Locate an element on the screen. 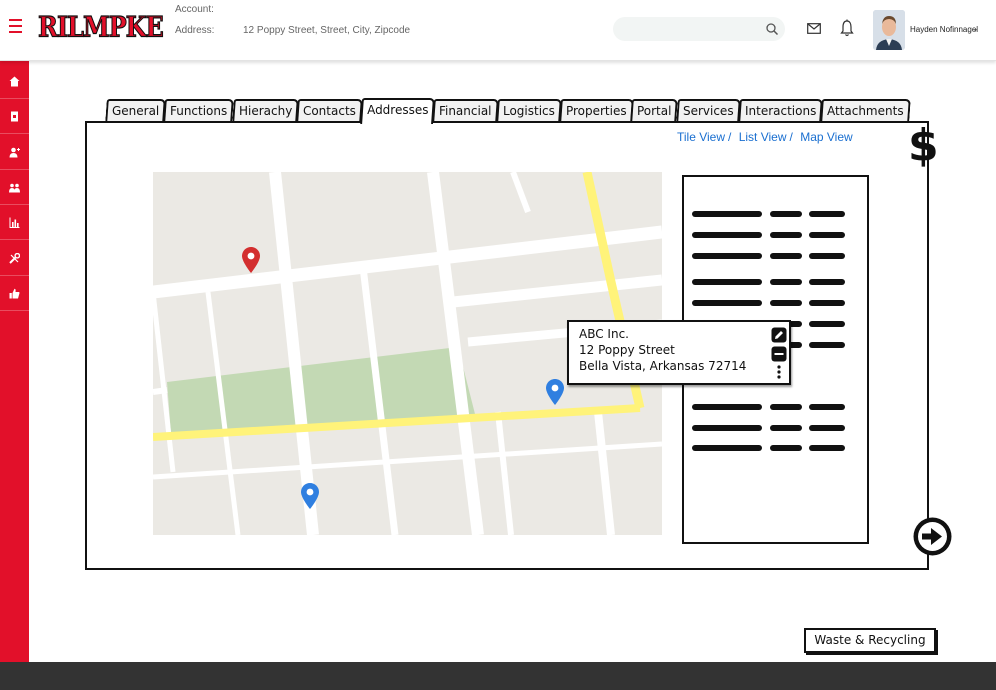  waste-recycling-button: Waste & Recycling is located at coordinates (870, 640).